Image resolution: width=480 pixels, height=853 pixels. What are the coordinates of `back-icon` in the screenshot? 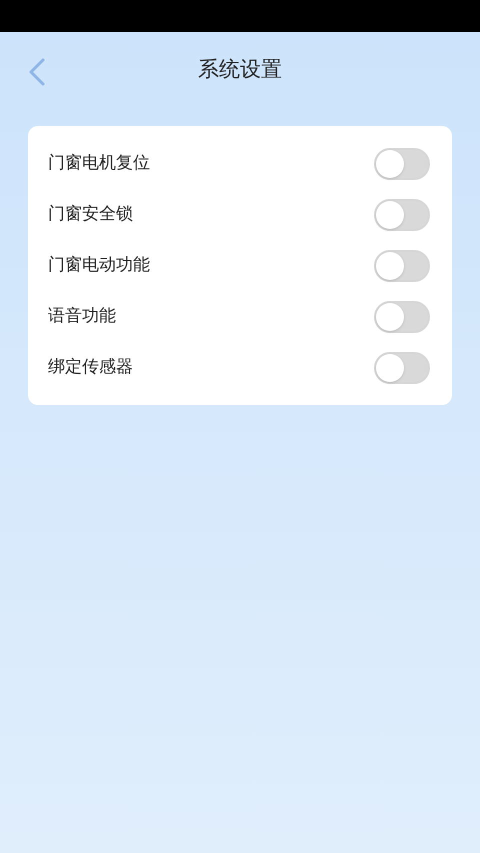 It's located at (37, 72).